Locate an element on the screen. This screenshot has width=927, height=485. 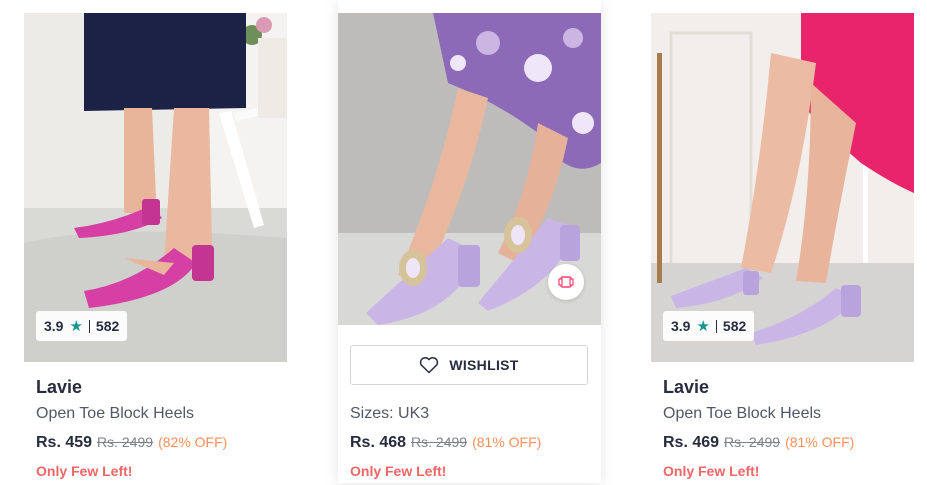
sale-price: Rs. 469 is located at coordinates (691, 442).